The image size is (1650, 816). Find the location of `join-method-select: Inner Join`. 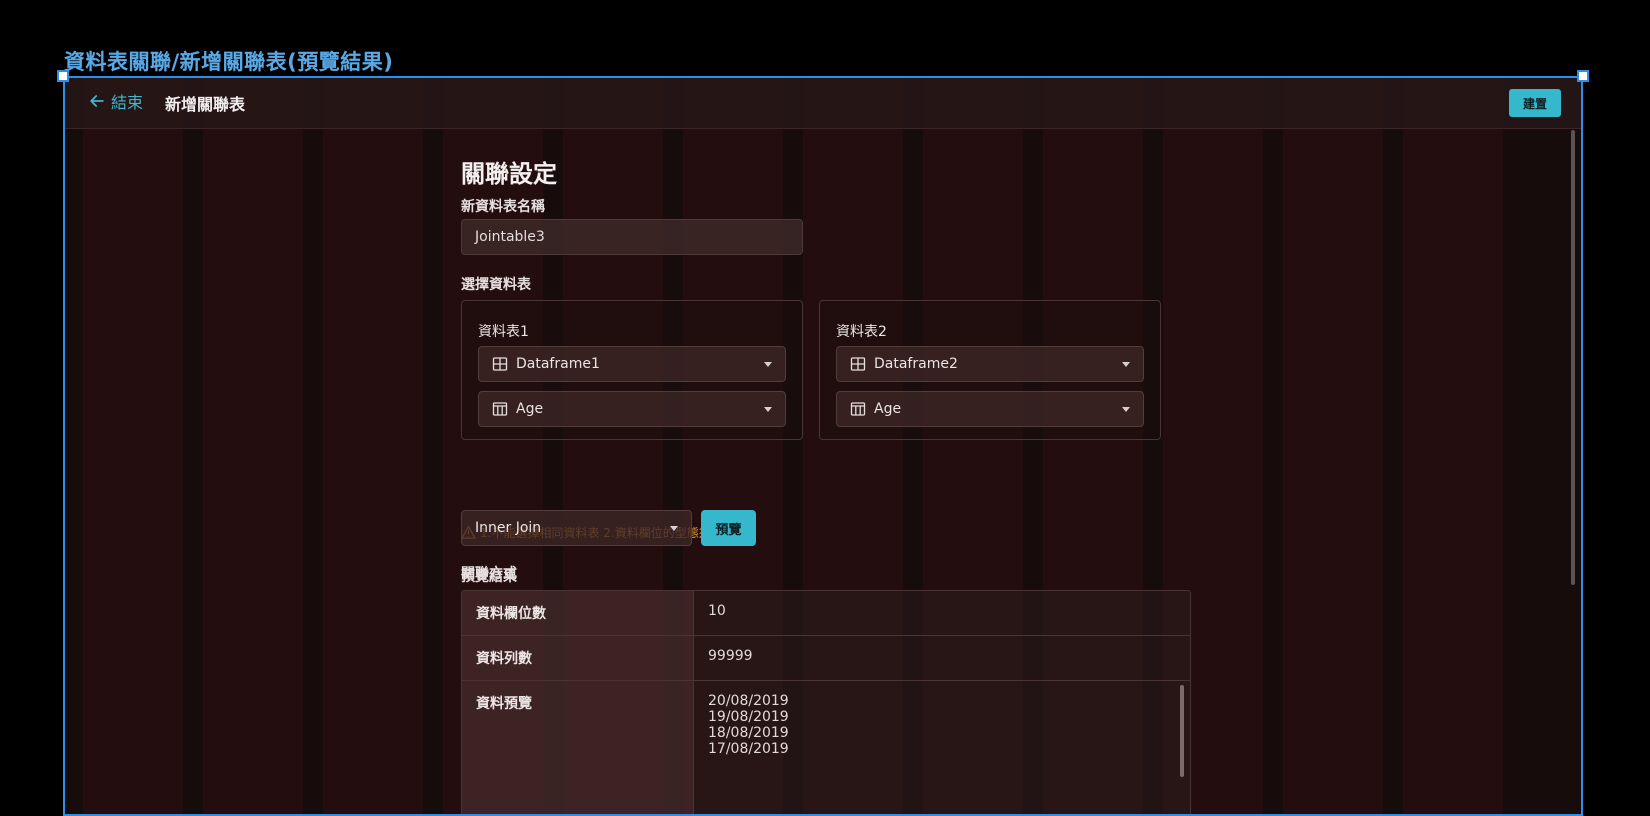

join-method-select: Inner Join is located at coordinates (576, 528).